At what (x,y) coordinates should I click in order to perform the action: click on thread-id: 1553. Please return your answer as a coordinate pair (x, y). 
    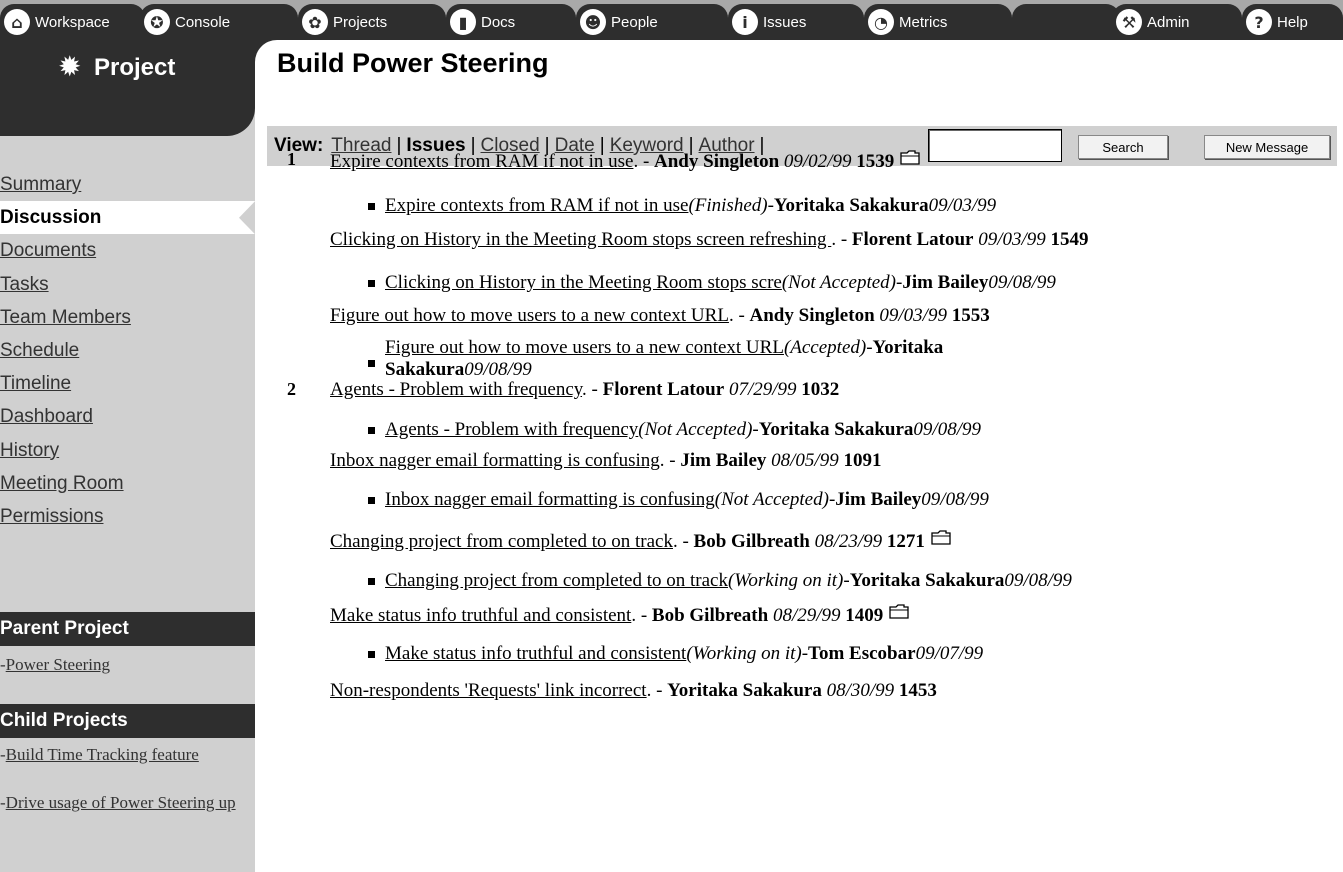
    Looking at the image, I should click on (970, 315).